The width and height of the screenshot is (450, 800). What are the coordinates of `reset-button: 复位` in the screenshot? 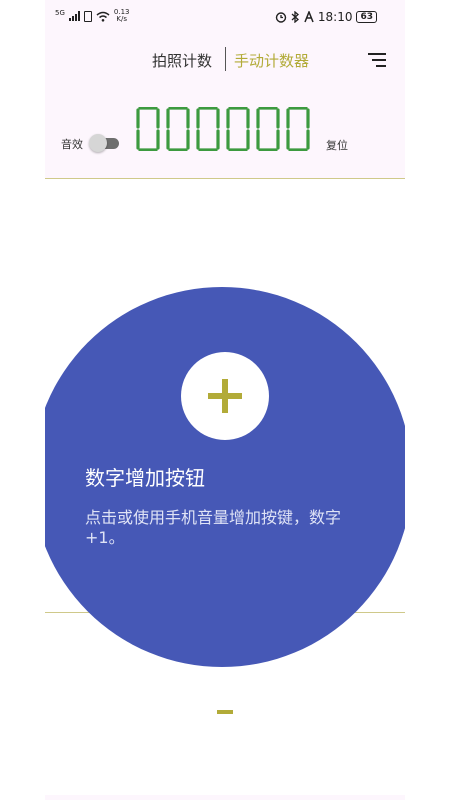 It's located at (337, 145).